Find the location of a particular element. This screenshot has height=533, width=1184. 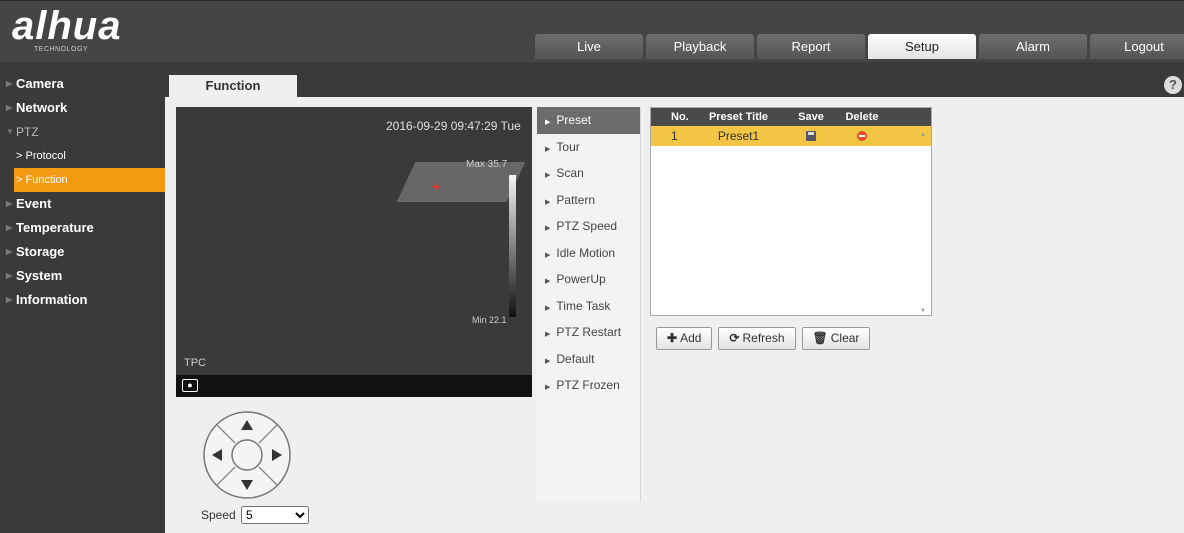

tab-function: Function is located at coordinates (233, 86).